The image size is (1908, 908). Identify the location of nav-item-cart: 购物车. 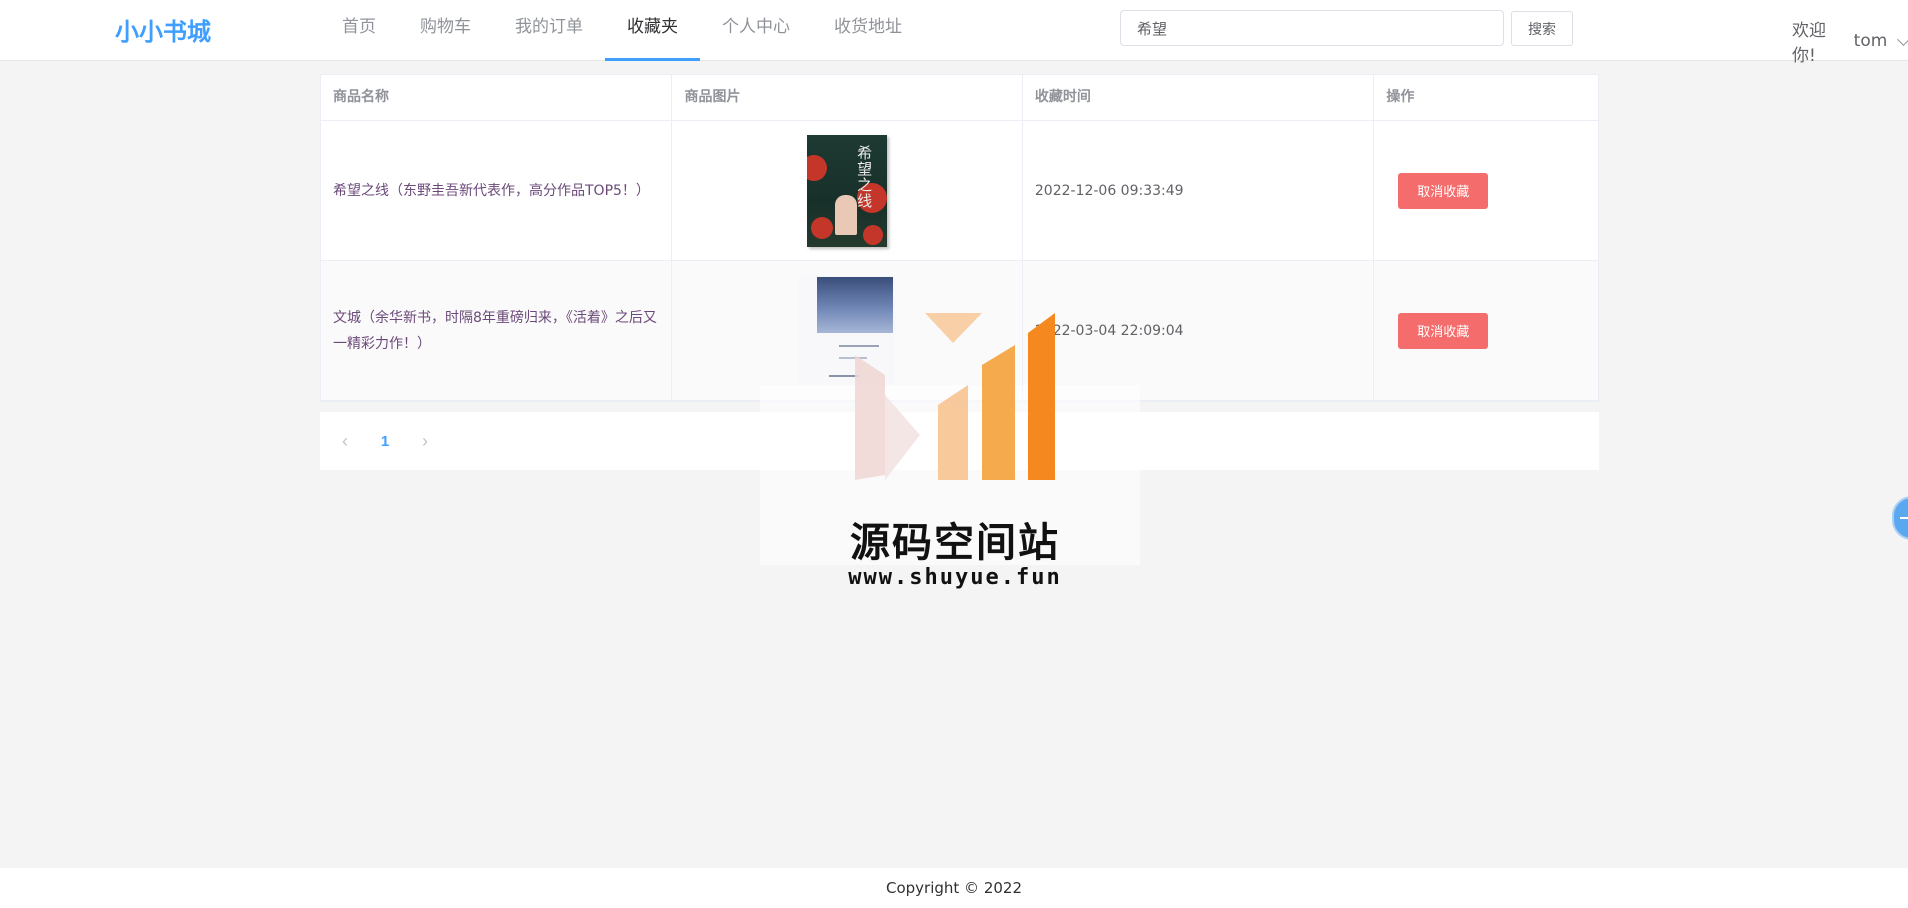
(445, 30).